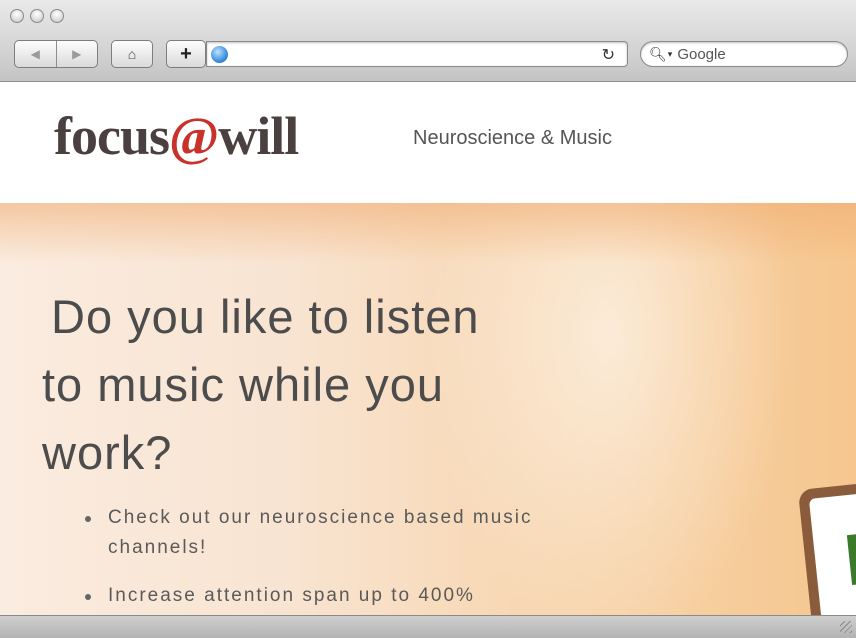  What do you see at coordinates (112, 136) in the screenshot?
I see `logo-text-focus: focus` at bounding box center [112, 136].